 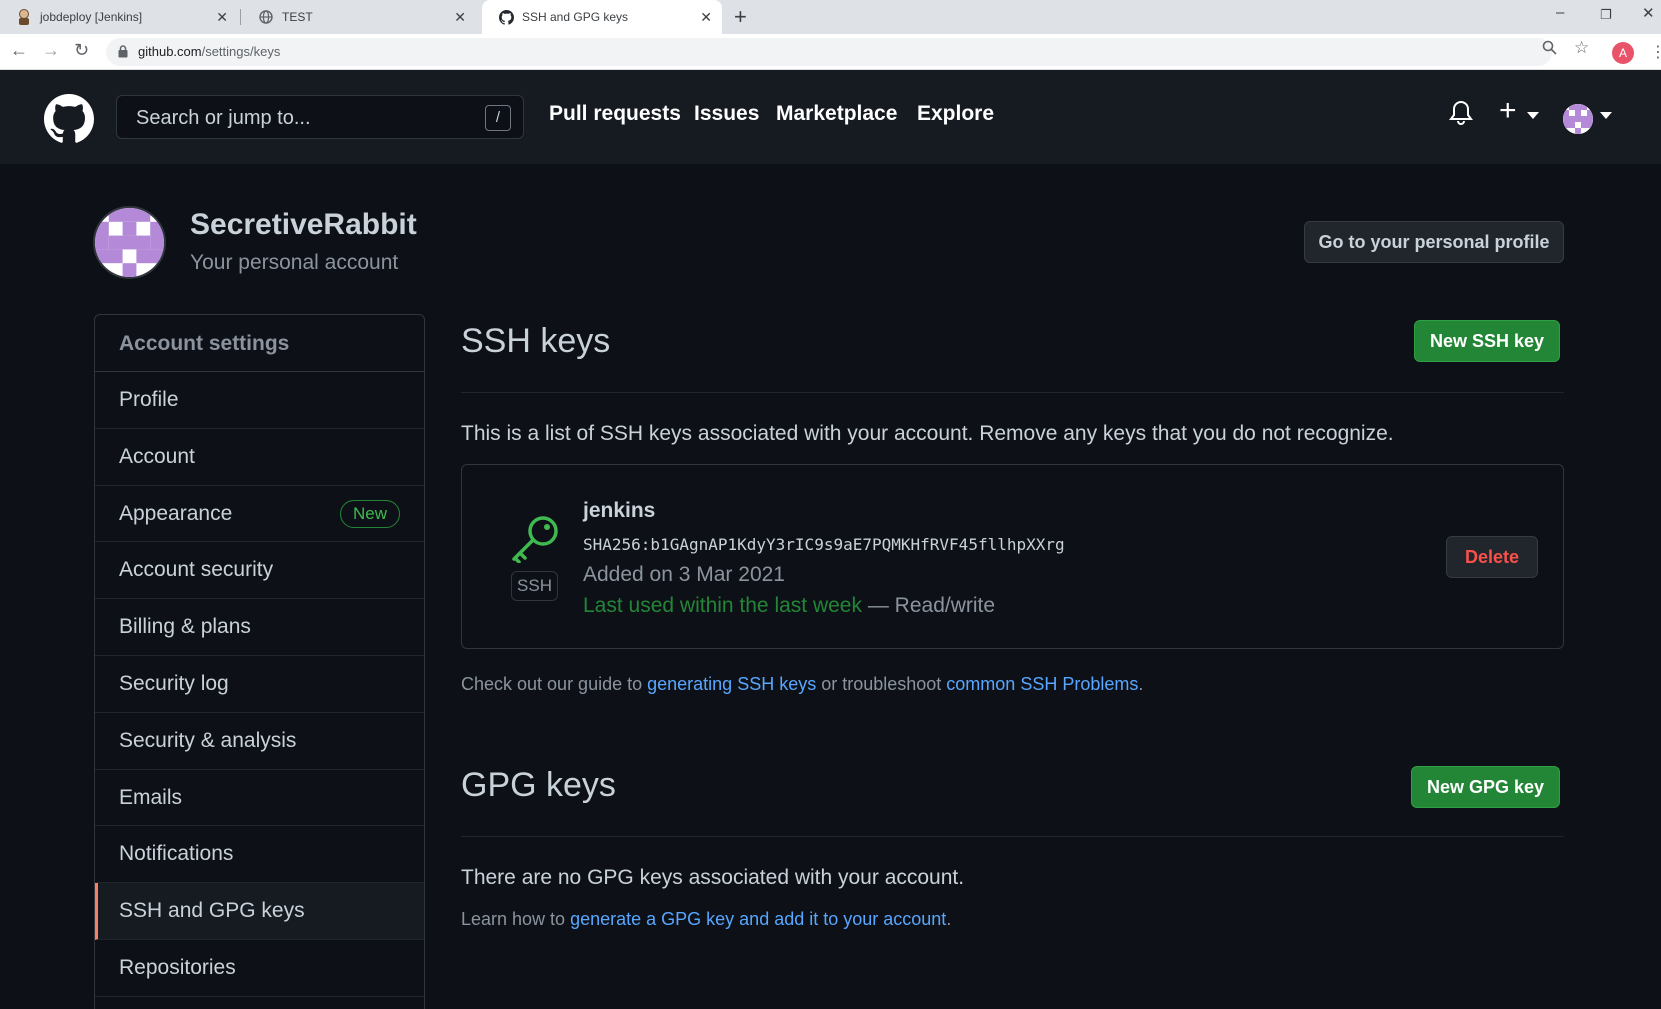 What do you see at coordinates (174, 683) in the screenshot?
I see `sidebar-item-label: Security log` at bounding box center [174, 683].